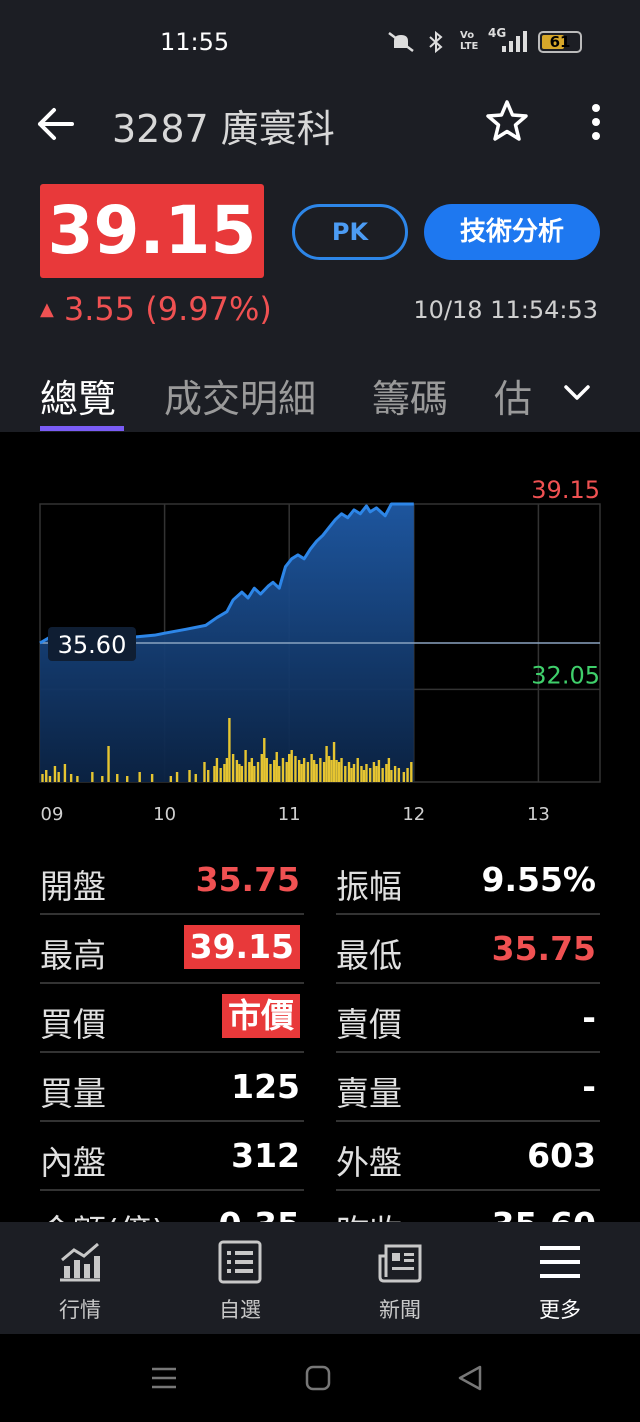 This screenshot has height=1422, width=640. I want to click on price-change: ▲ 3.55 (9.97%), so click(156, 309).